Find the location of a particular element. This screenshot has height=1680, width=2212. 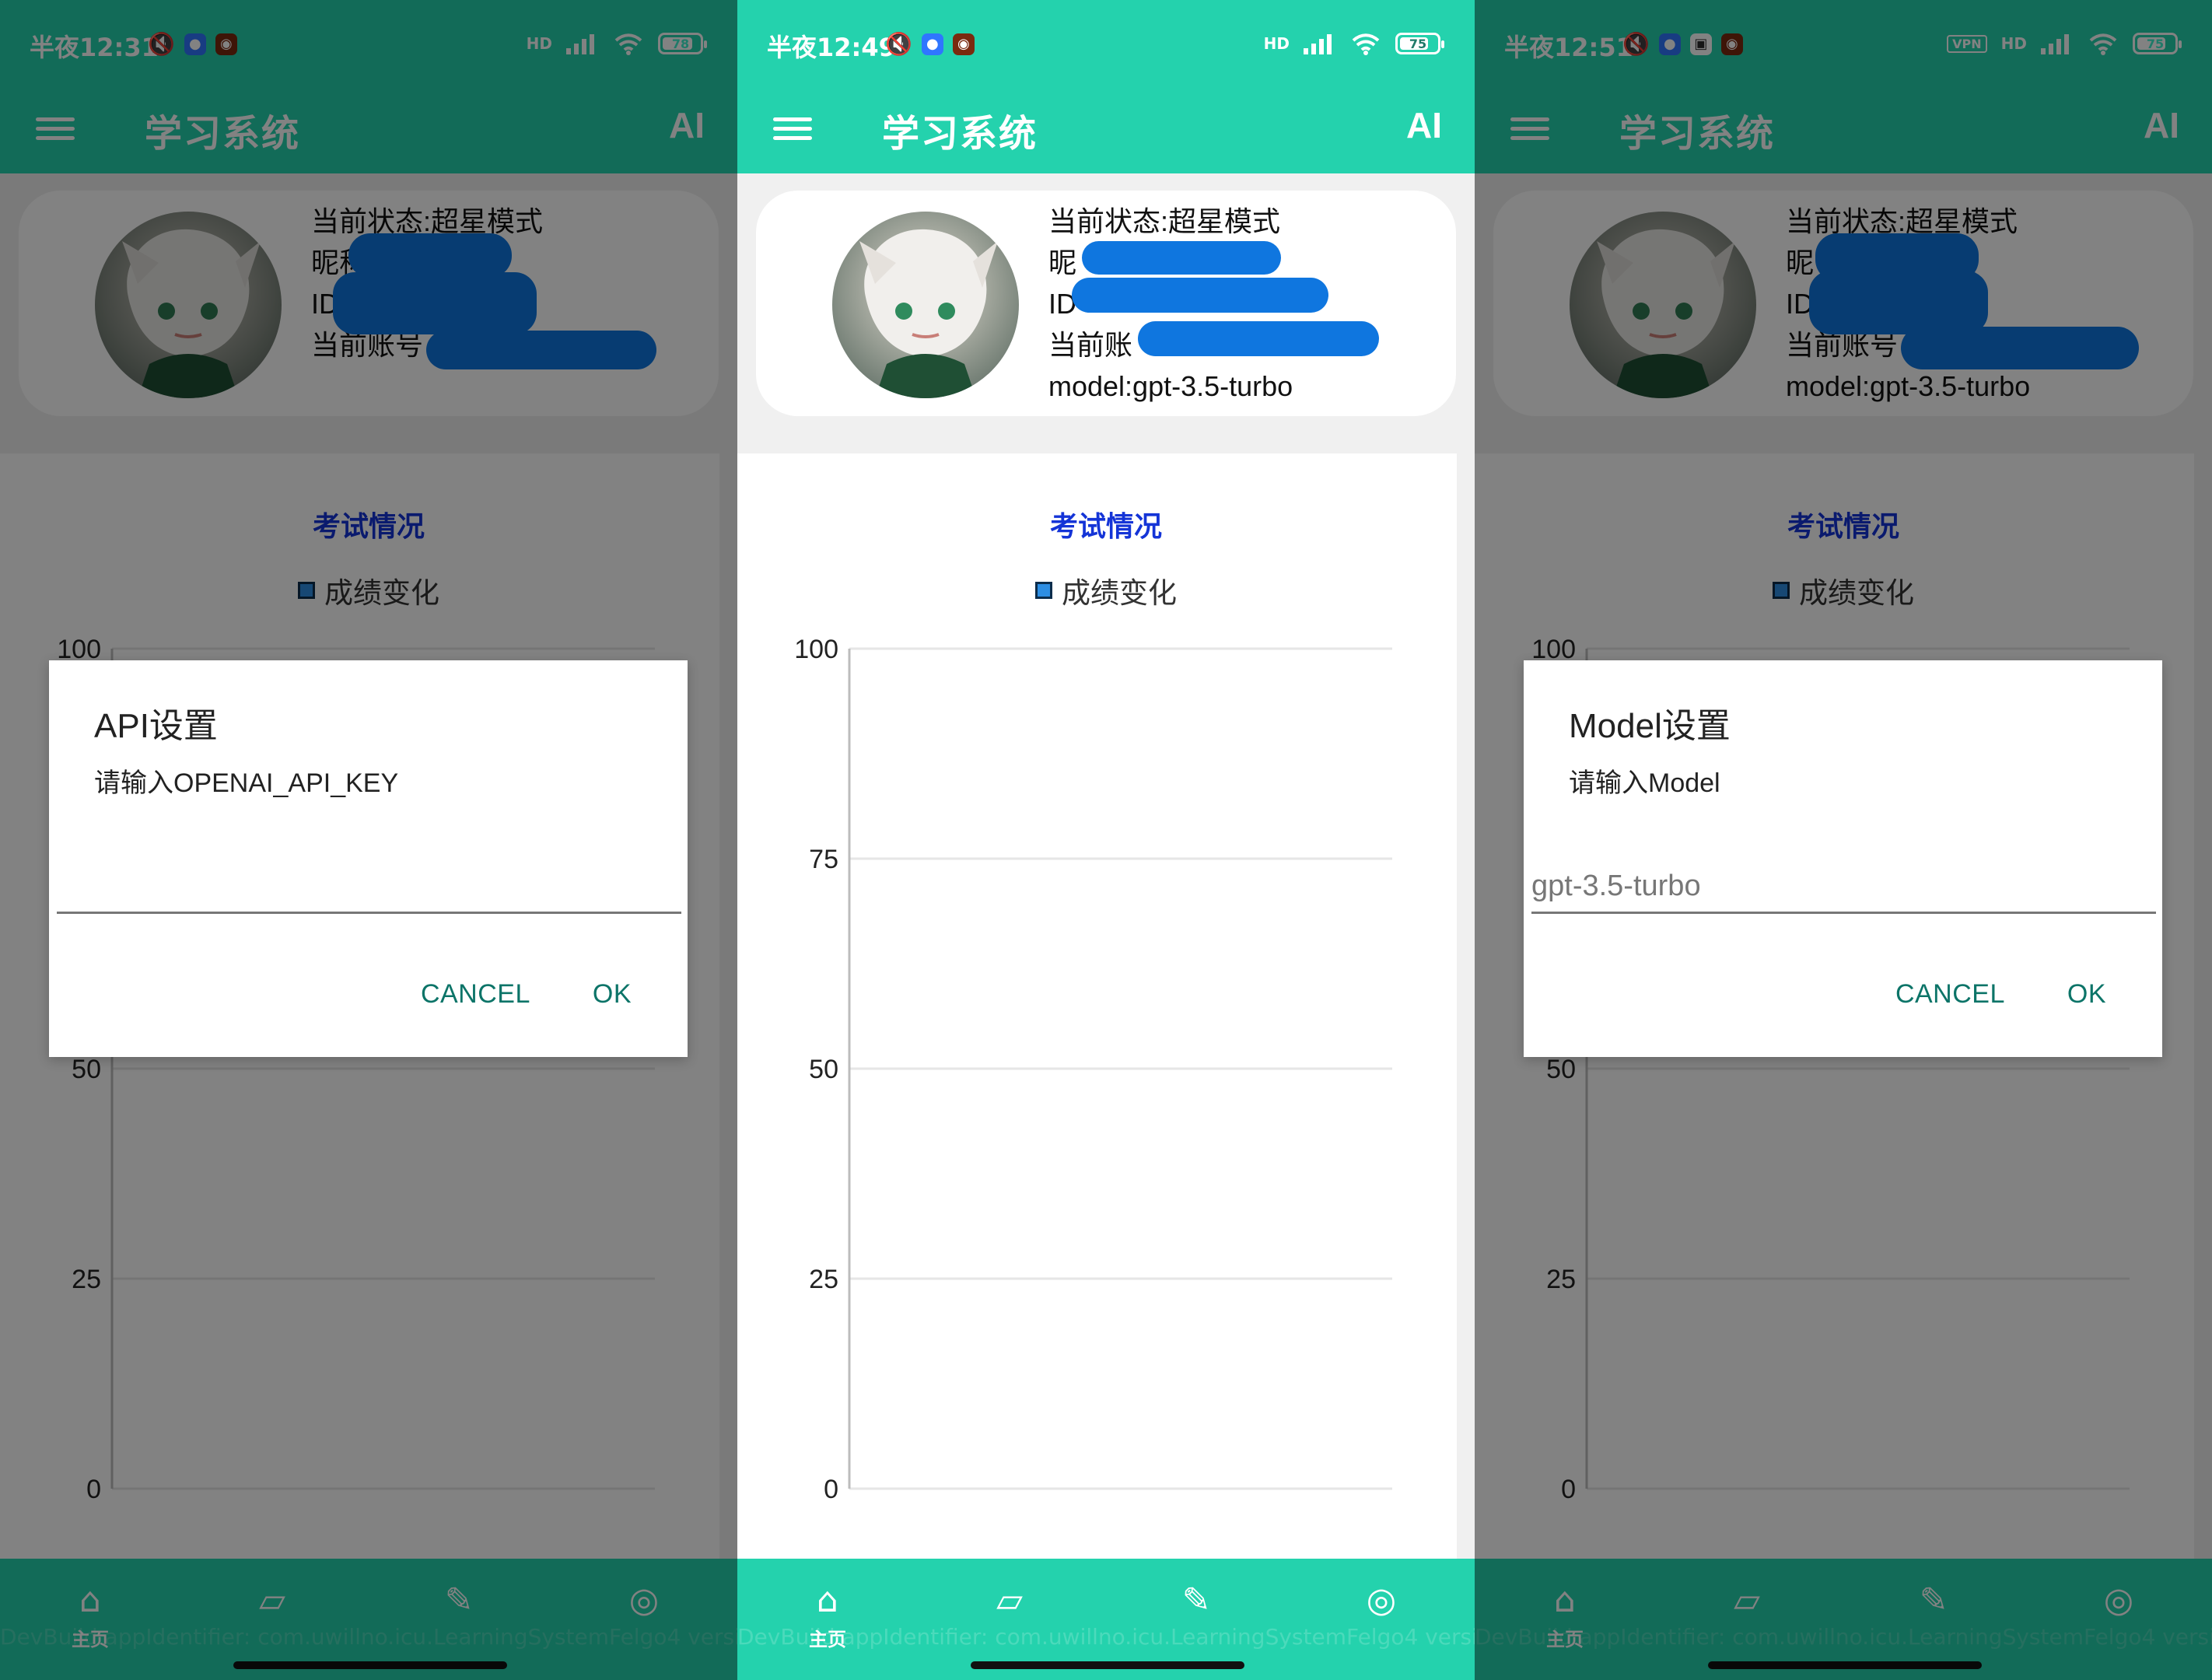

score-chart: 0 25 50 75 100 is located at coordinates (1093, 1069).